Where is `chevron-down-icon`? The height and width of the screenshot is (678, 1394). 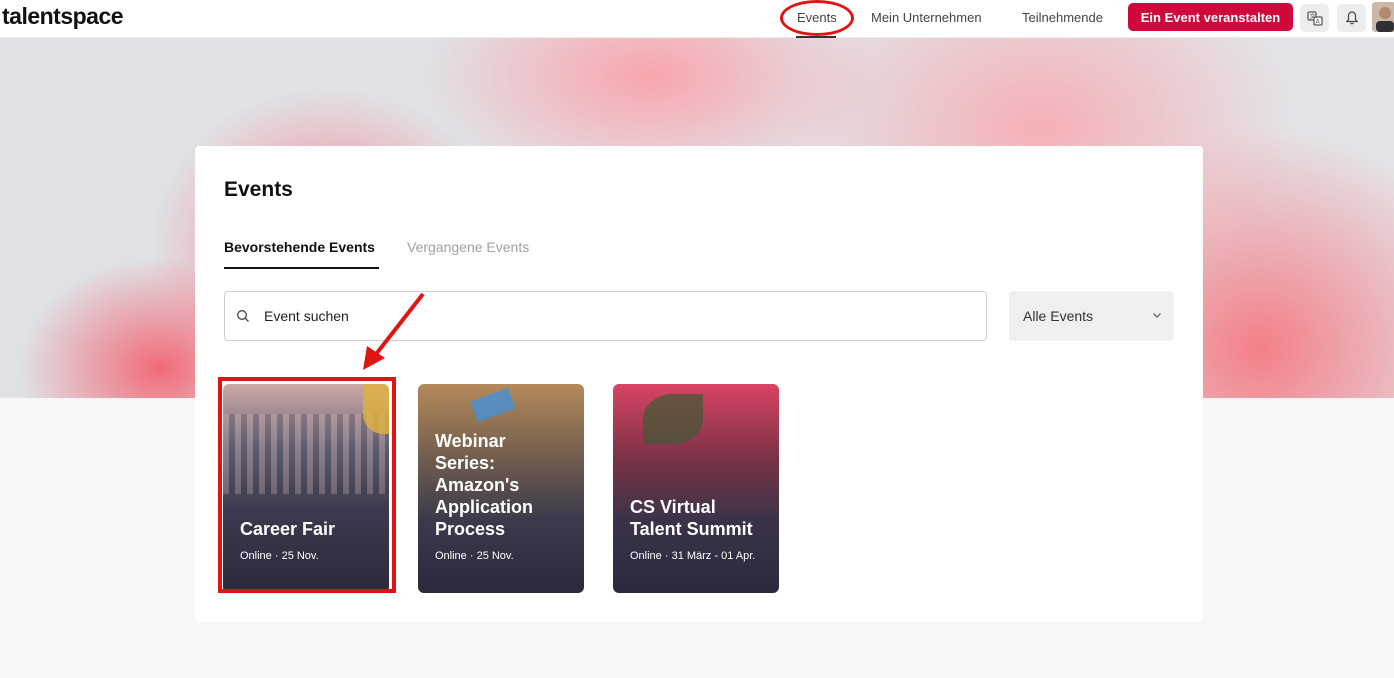 chevron-down-icon is located at coordinates (1157, 315).